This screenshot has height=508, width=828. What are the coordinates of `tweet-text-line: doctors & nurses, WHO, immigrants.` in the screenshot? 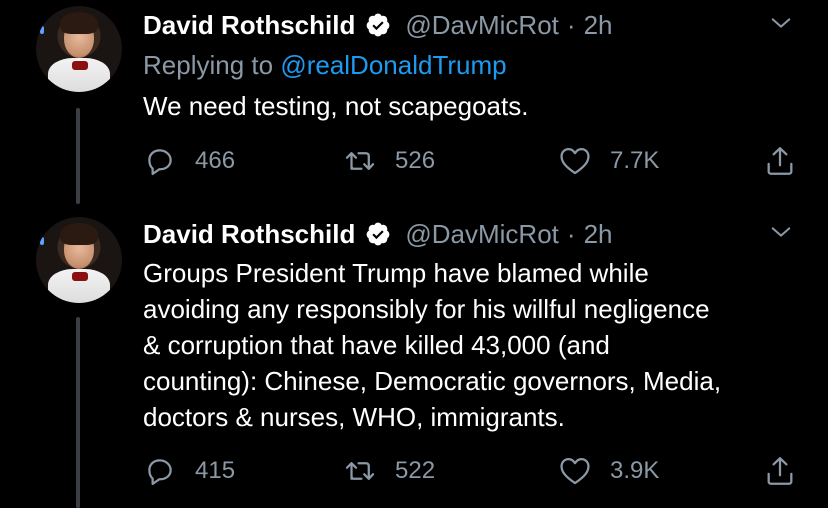 It's located at (354, 417).